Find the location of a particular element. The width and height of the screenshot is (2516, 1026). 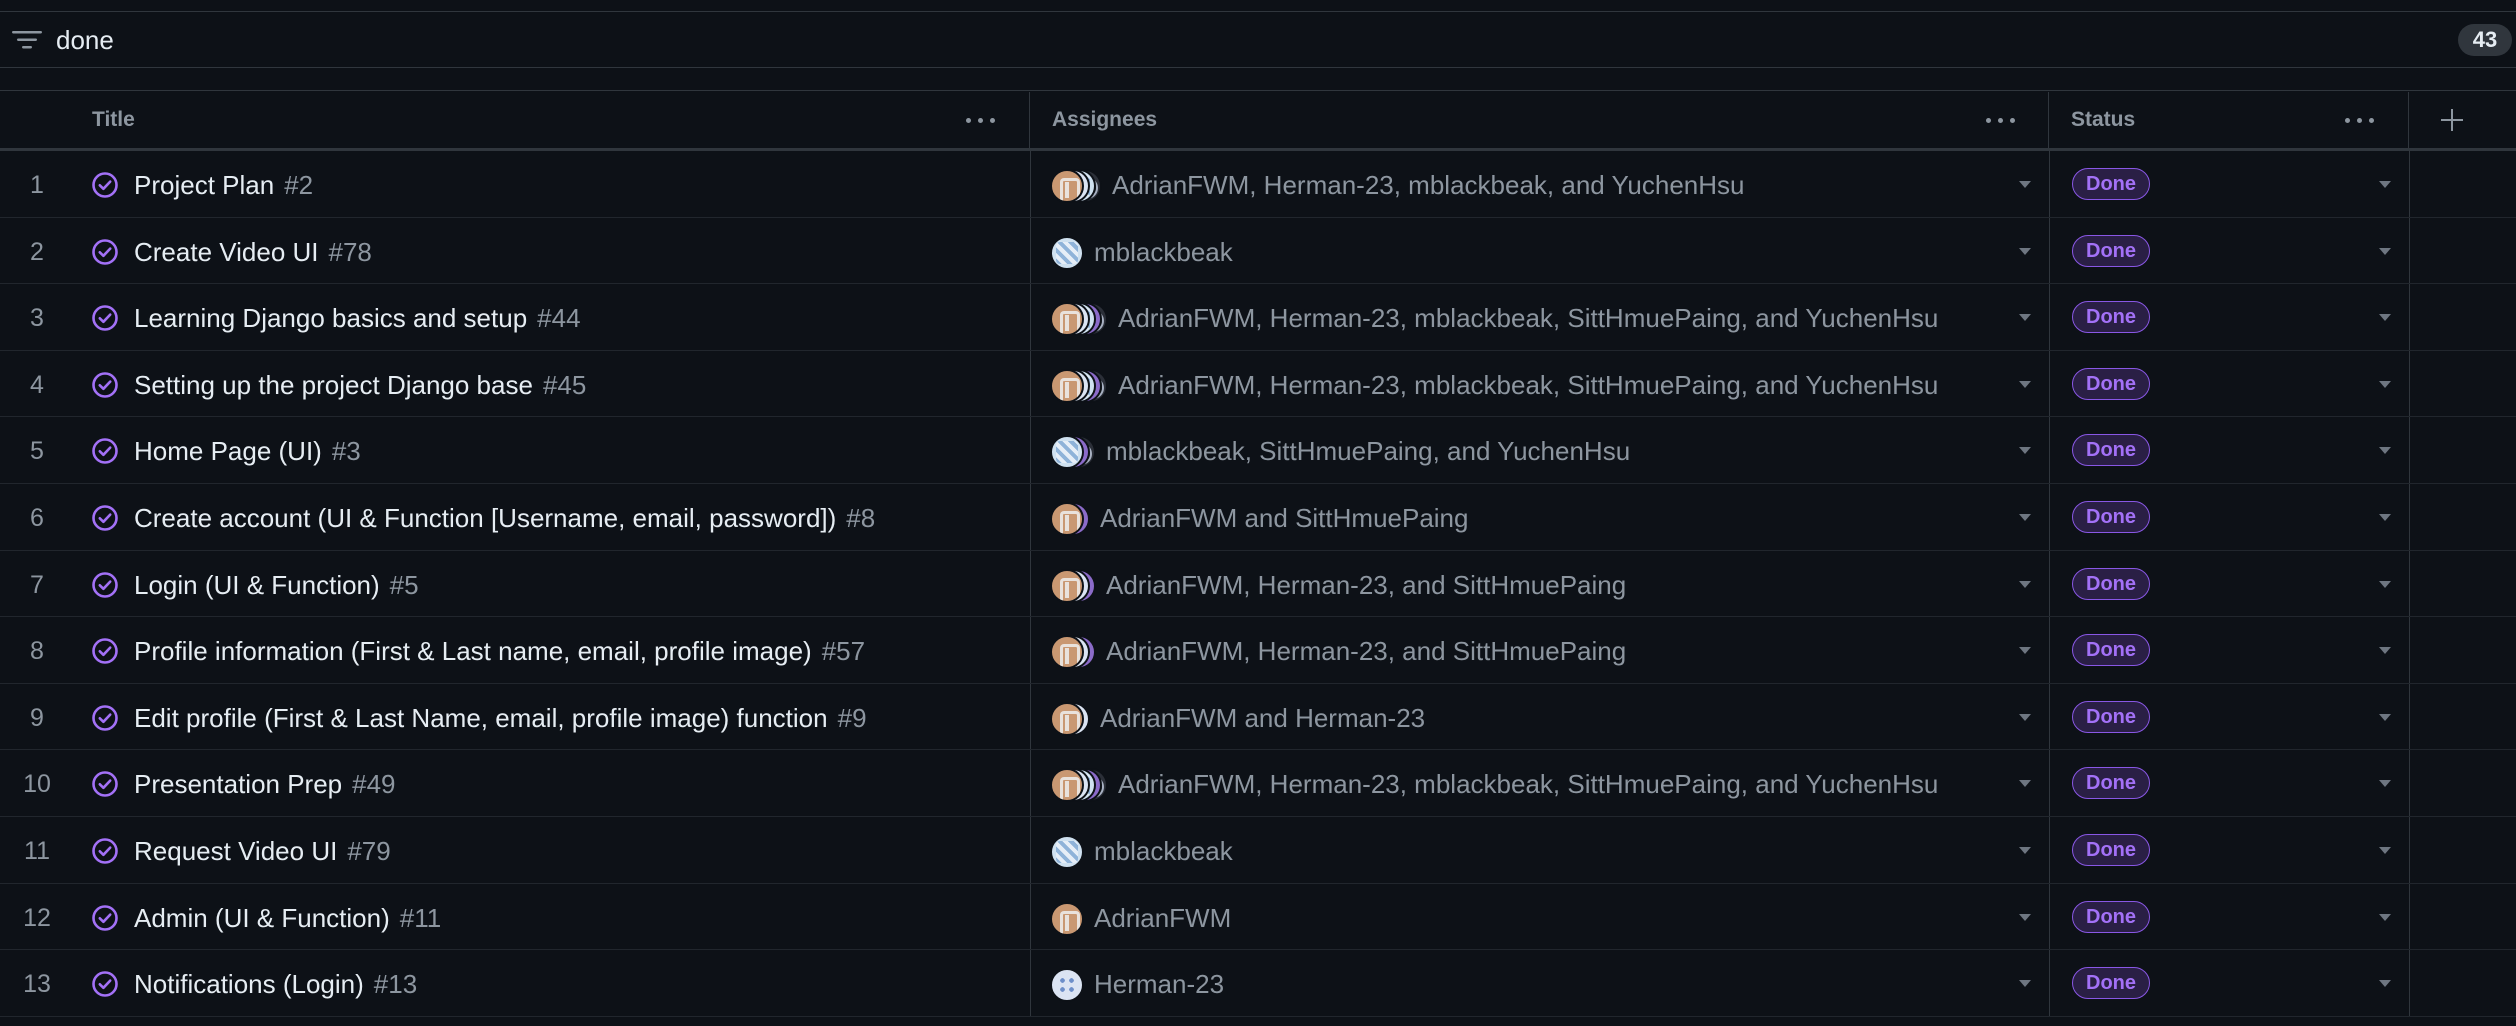

row-number: 4 is located at coordinates (37, 384).